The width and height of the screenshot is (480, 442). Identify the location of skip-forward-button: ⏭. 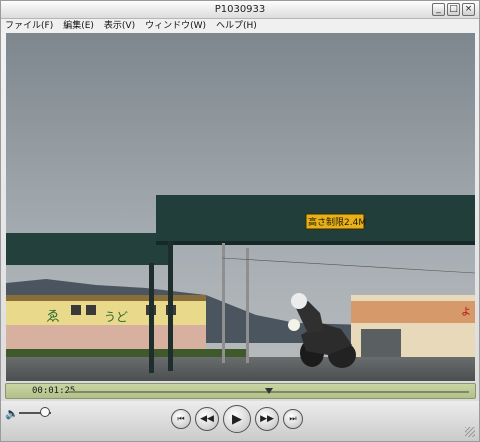
(293, 419).